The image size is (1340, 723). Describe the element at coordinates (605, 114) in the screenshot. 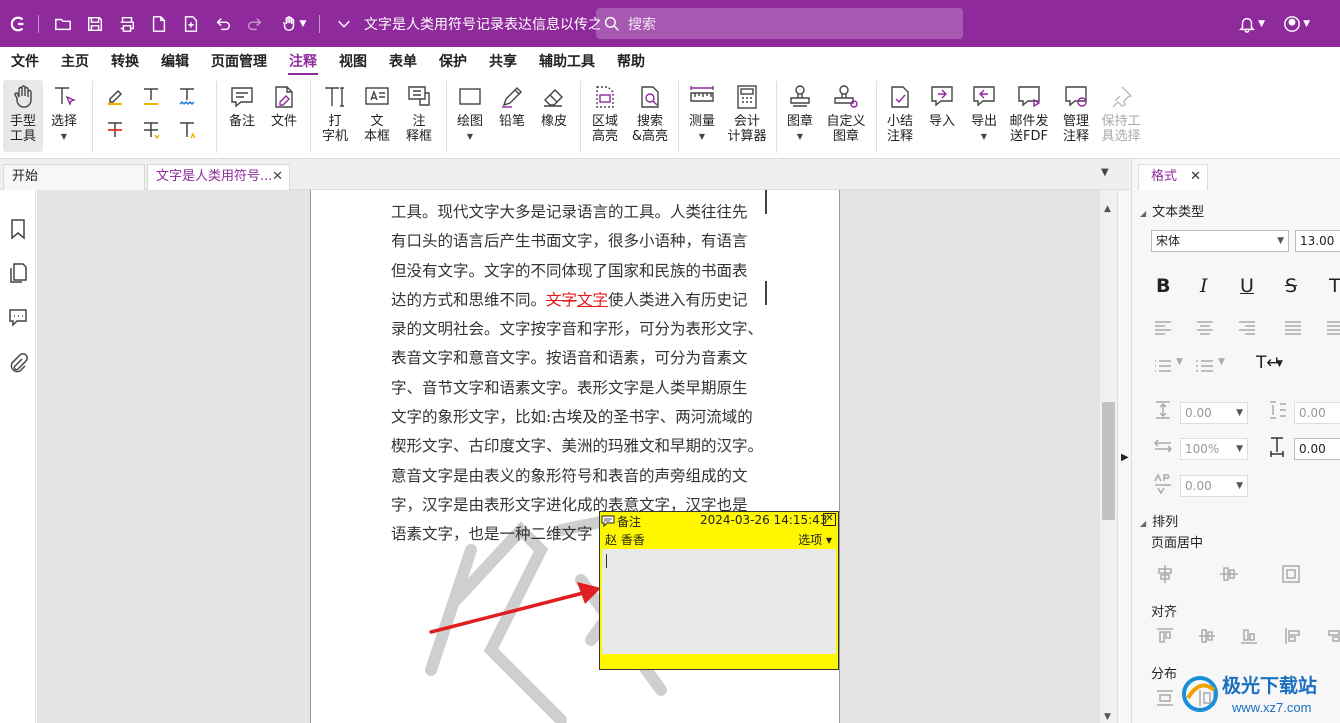

I see `area-highlight-button: 区域 高亮` at that location.